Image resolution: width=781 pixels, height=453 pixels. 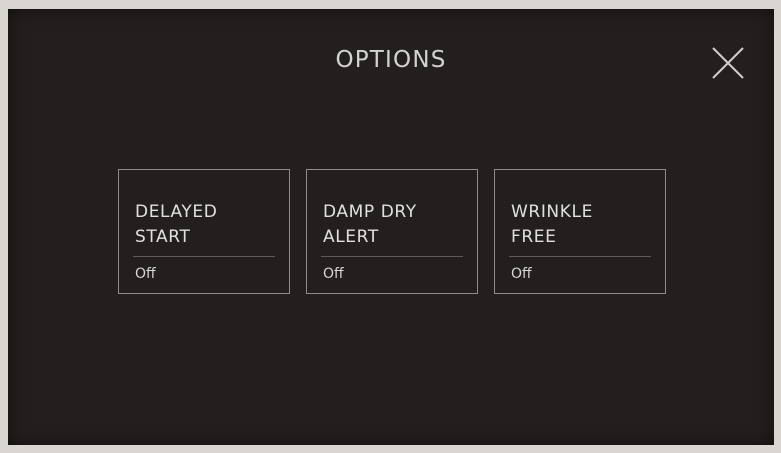 What do you see at coordinates (534, 237) in the screenshot?
I see `option-label-line2: FREE` at bounding box center [534, 237].